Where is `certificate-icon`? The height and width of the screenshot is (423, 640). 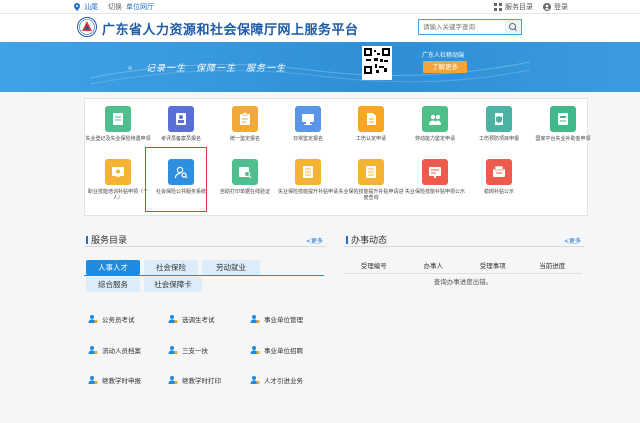
certificate-icon is located at coordinates (118, 172).